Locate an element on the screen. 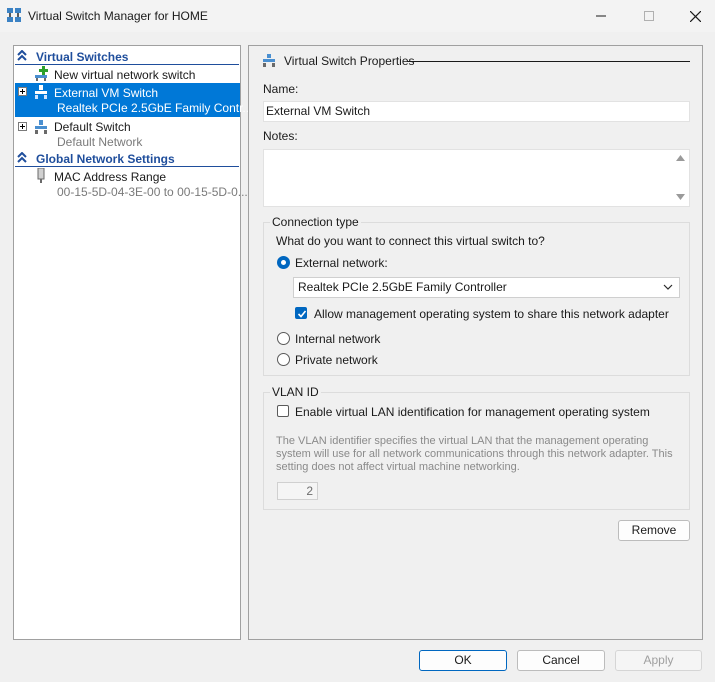  vlan-id-input: 2 is located at coordinates (297, 491).